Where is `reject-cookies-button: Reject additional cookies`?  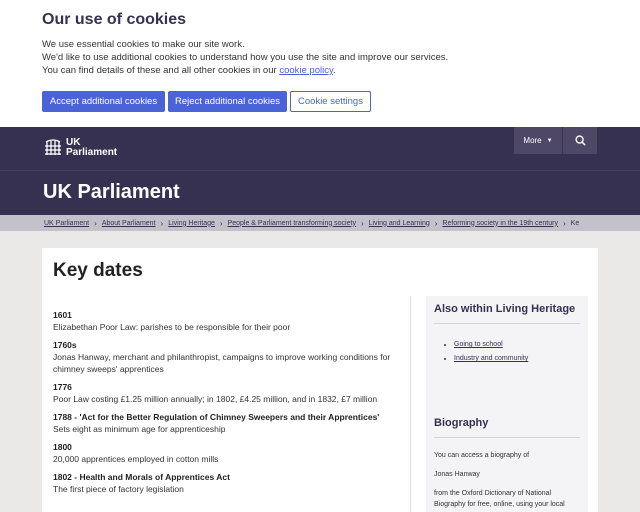 reject-cookies-button: Reject additional cookies is located at coordinates (227, 101).